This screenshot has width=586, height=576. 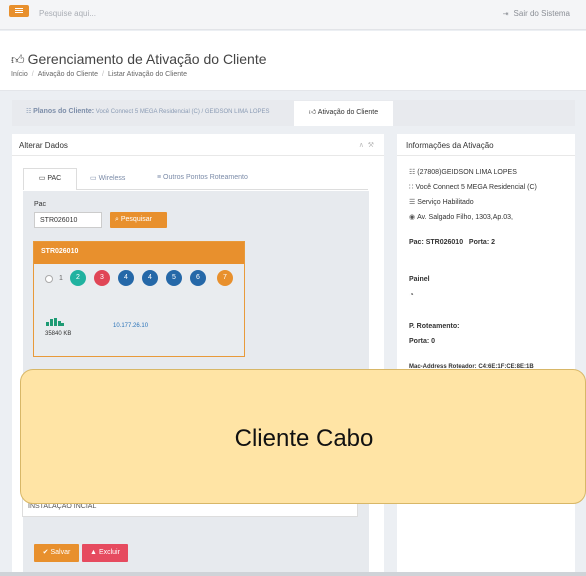 What do you see at coordinates (19, 11) in the screenshot?
I see `menu-toggle-button` at bounding box center [19, 11].